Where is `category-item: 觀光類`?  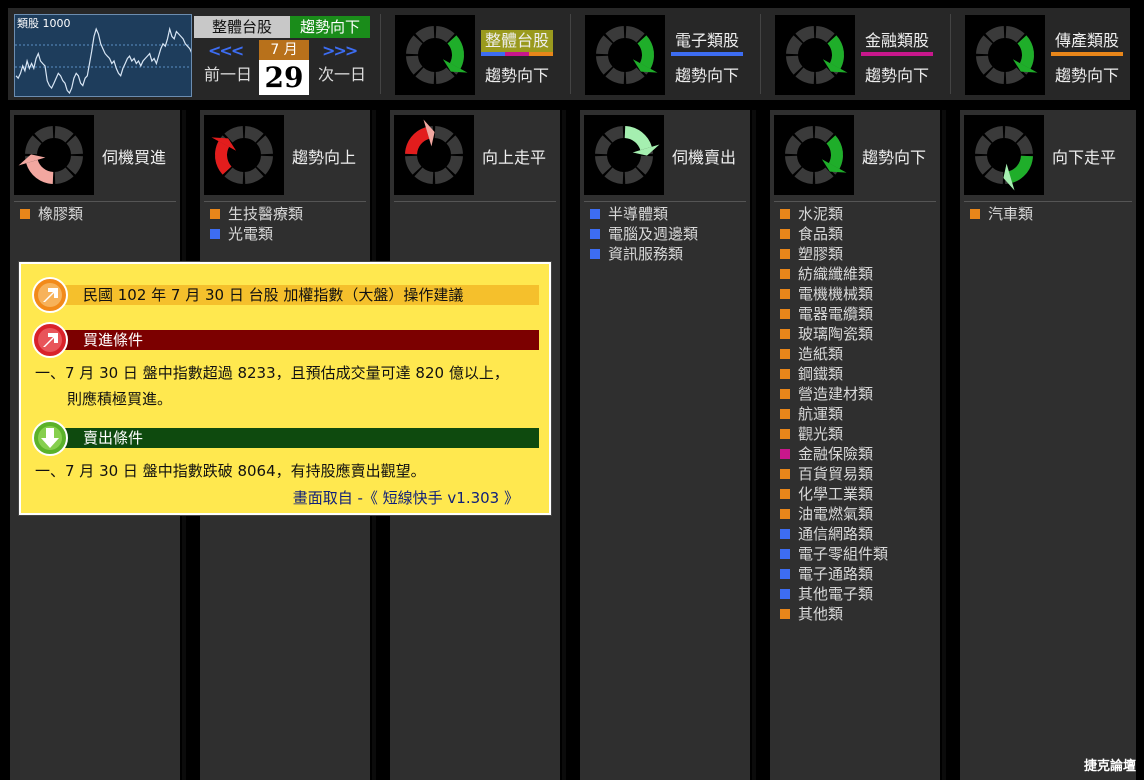
category-item: 觀光類 is located at coordinates (834, 434).